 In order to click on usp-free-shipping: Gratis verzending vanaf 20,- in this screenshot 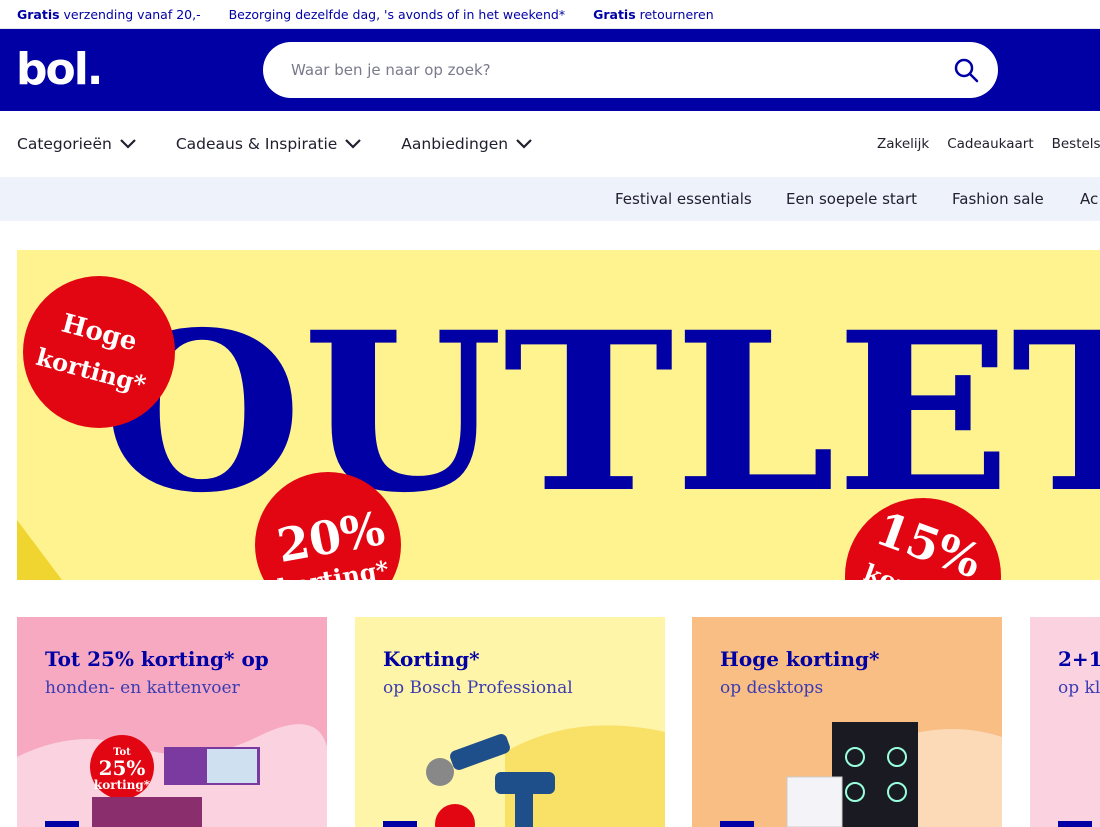, I will do `click(109, 14)`.